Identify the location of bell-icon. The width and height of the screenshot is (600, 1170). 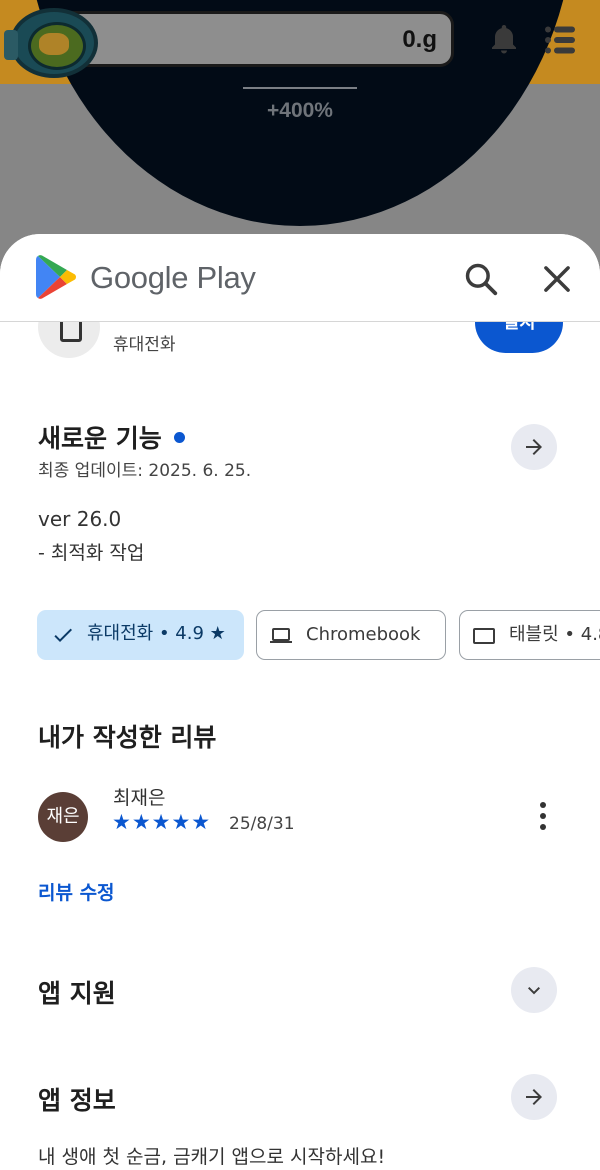
(504, 39).